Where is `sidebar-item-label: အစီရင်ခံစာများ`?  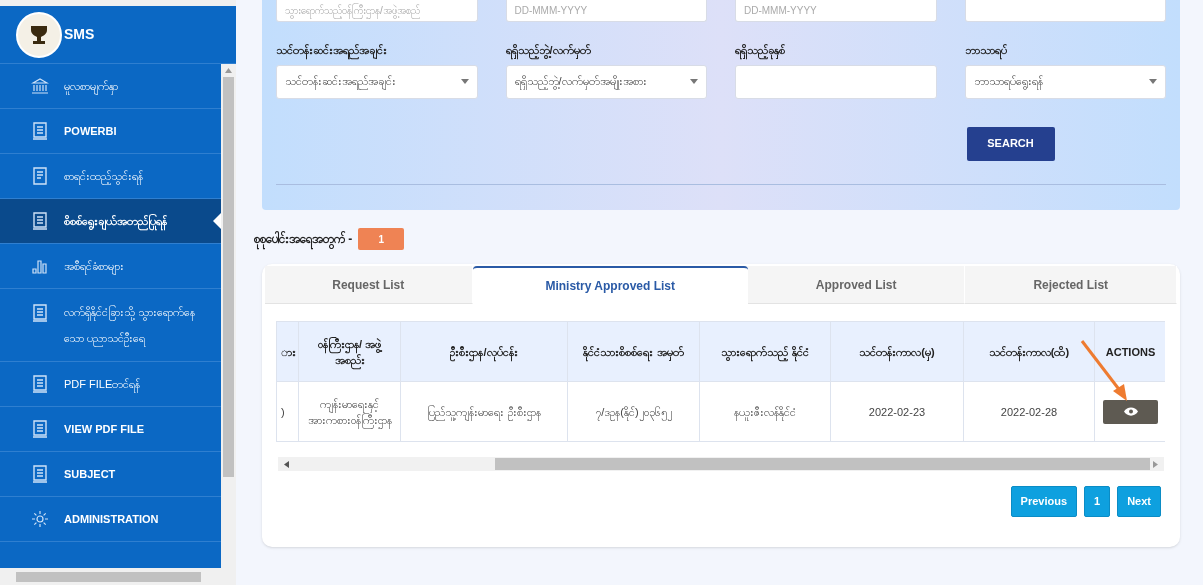 sidebar-item-label: အစီရင်ခံစာများ is located at coordinates (94, 266).